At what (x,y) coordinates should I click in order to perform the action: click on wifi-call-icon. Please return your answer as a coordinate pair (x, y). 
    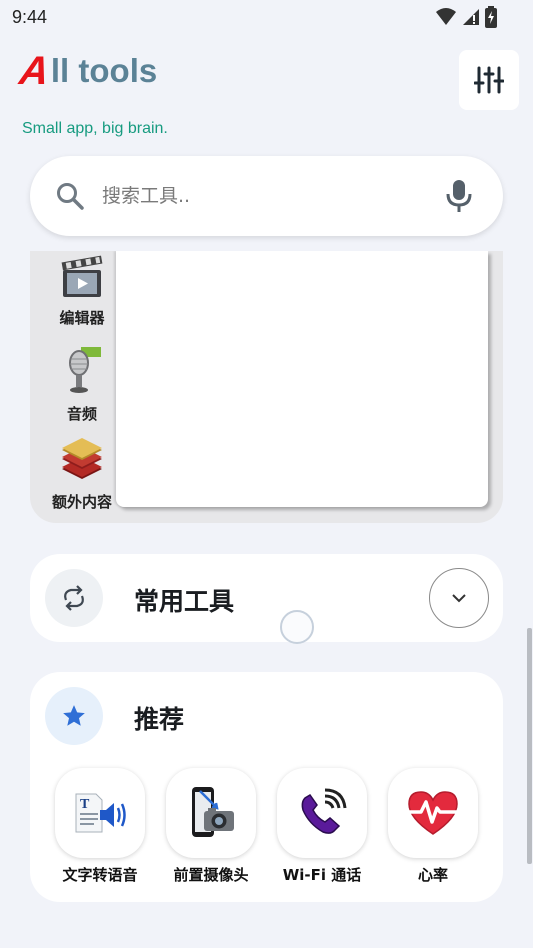
    Looking at the image, I should click on (324, 811).